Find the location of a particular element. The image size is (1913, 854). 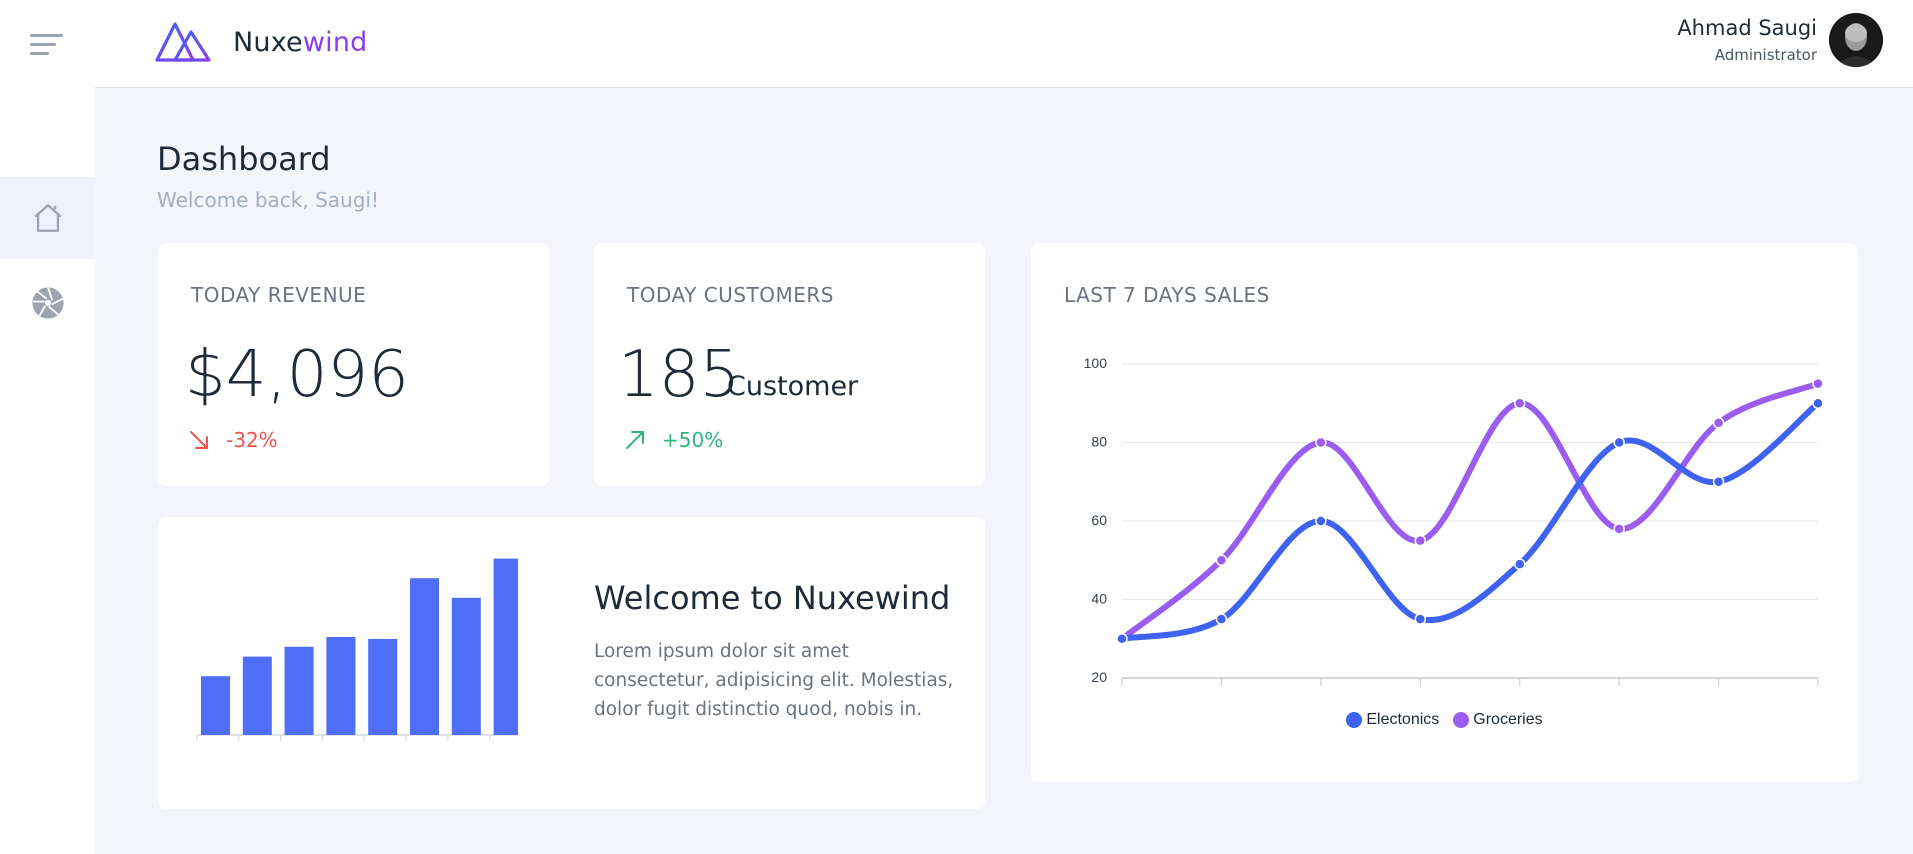

revenue-card: TODAY REVENUE $4,096 -32% is located at coordinates (353, 364).